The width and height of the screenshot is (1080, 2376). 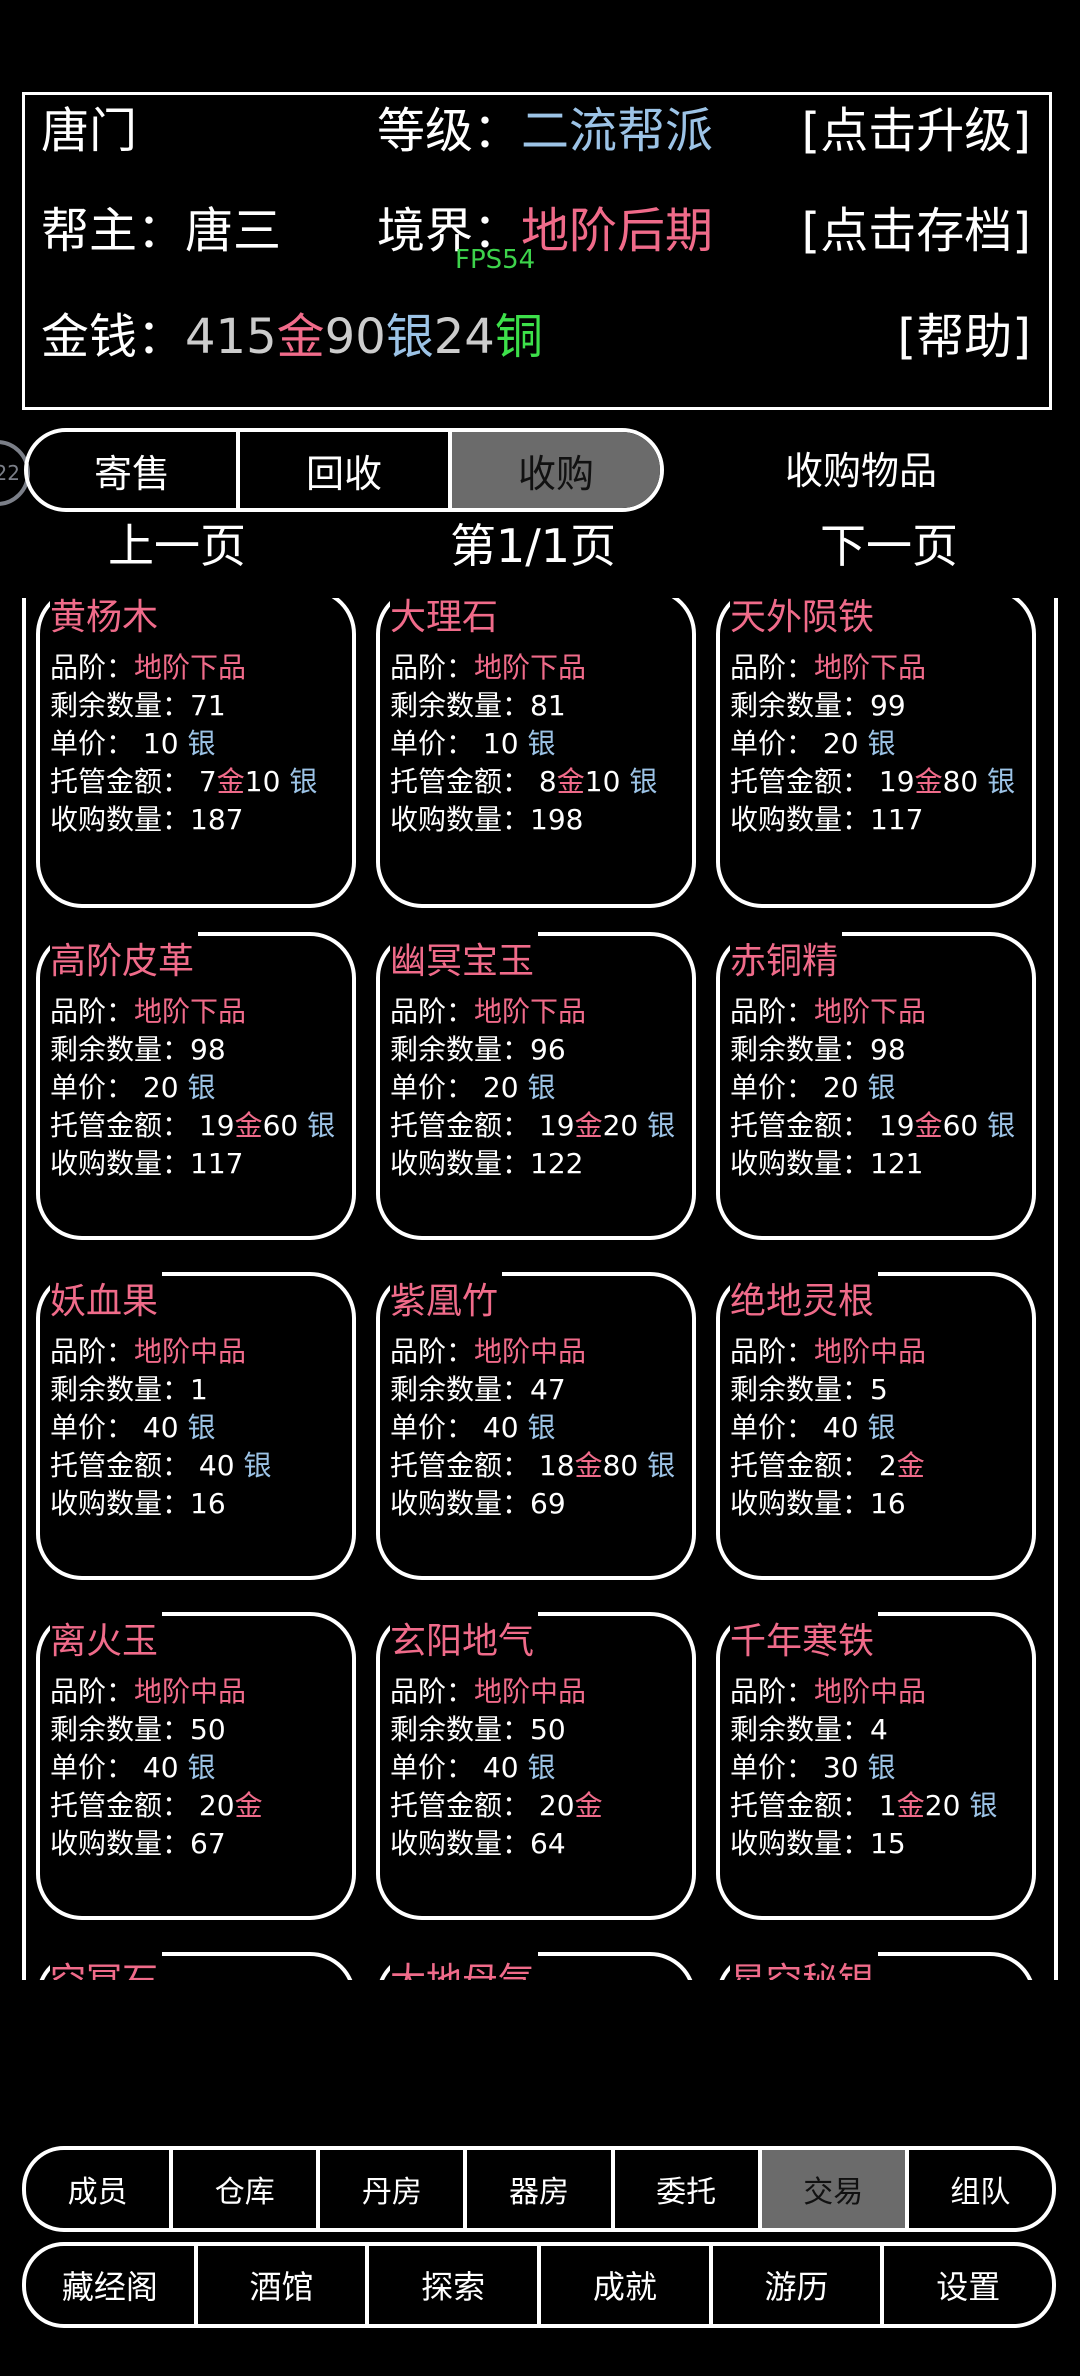 What do you see at coordinates (968, 2285) in the screenshot?
I see `nav-settings-button: 设置` at bounding box center [968, 2285].